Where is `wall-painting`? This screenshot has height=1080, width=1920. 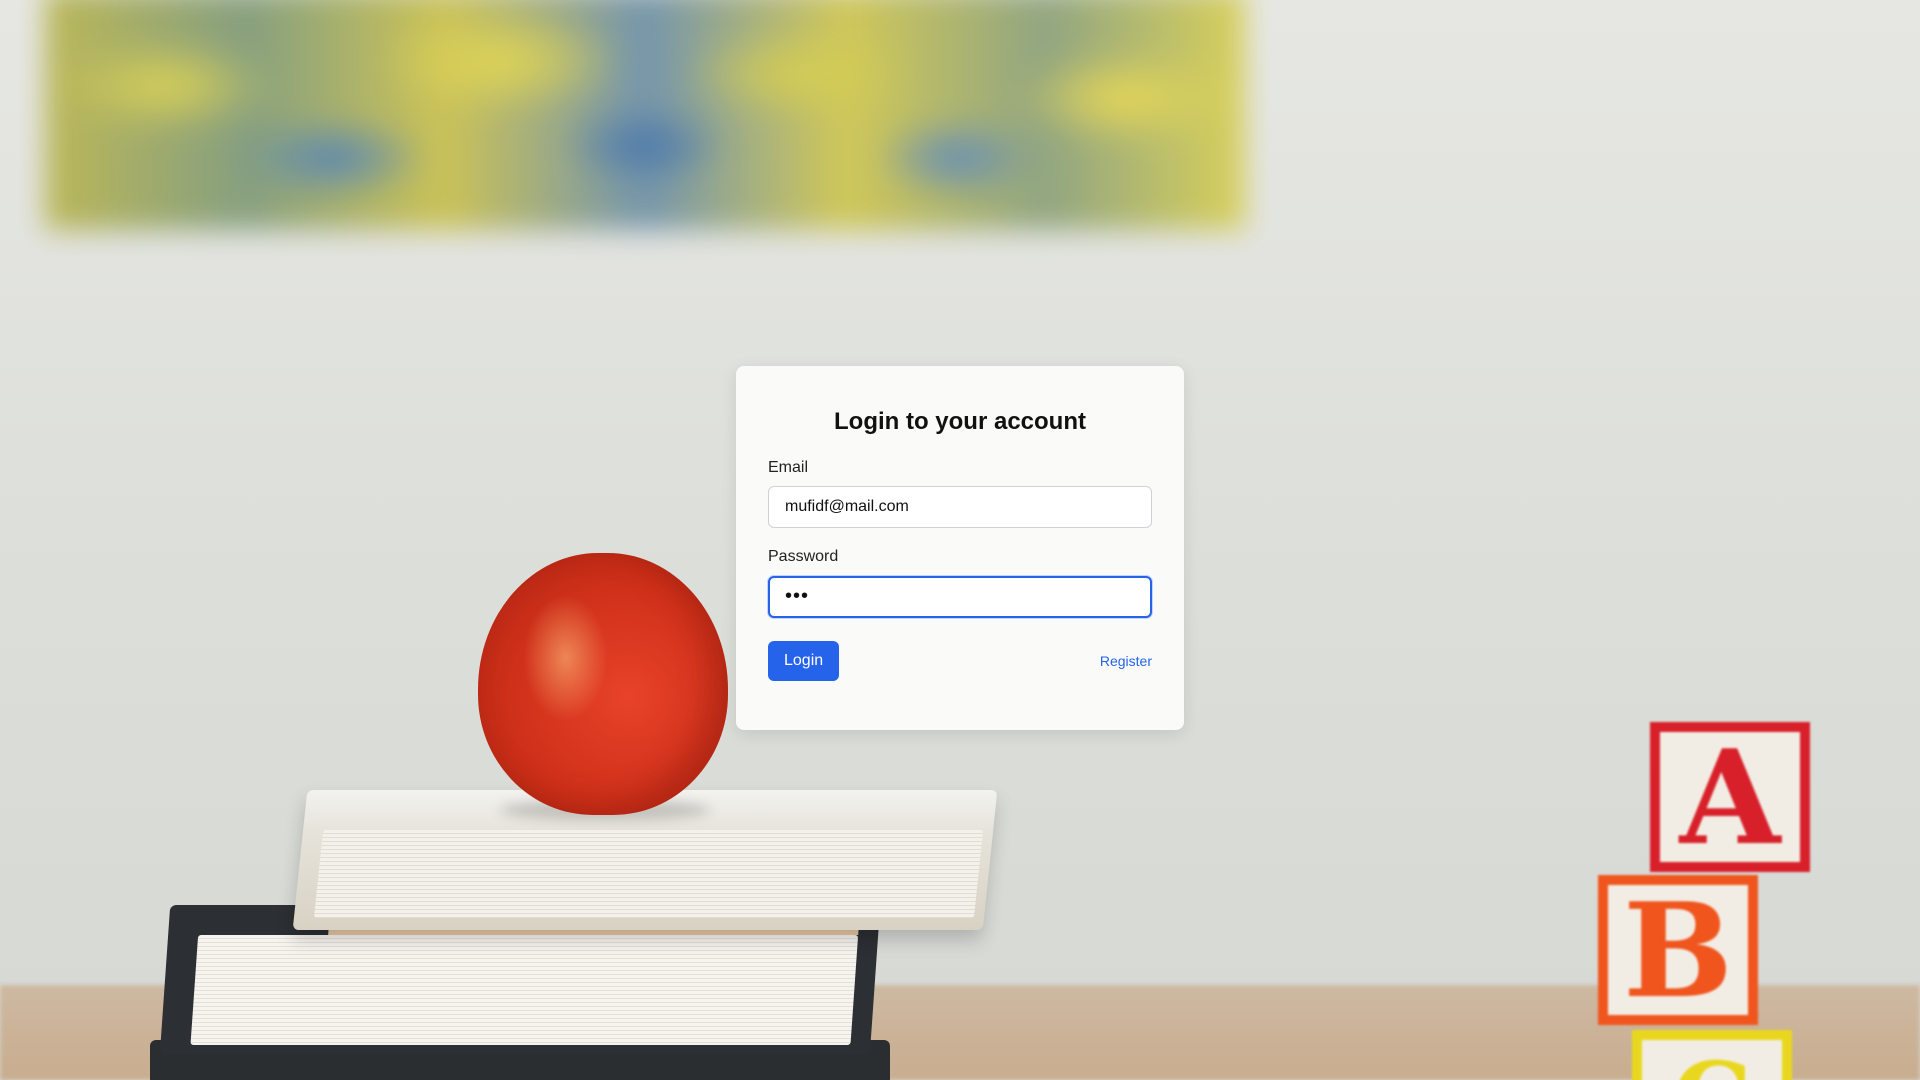 wall-painting is located at coordinates (645, 115).